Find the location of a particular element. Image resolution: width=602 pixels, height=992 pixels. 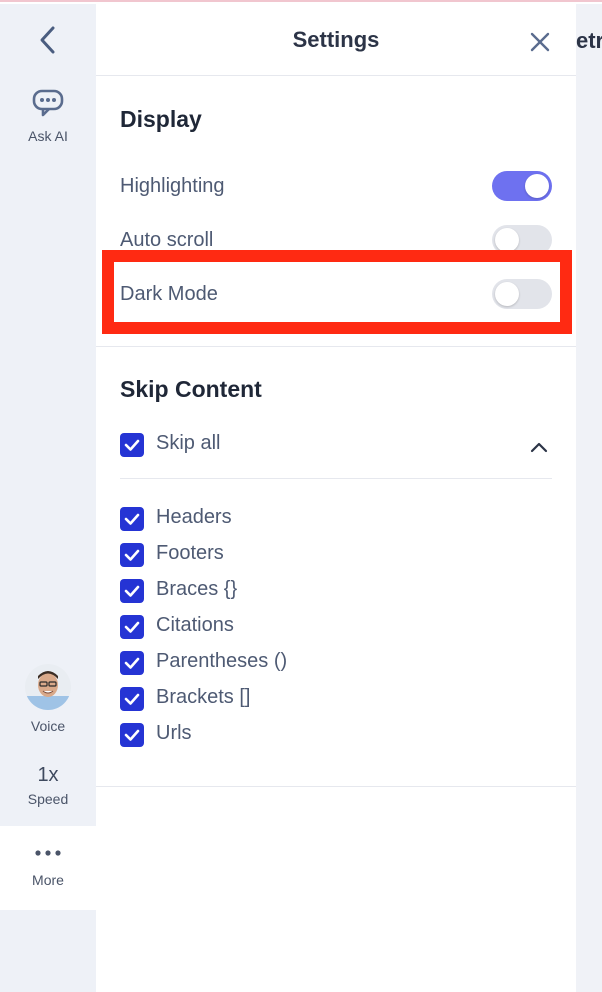

auto-scroll-toggle is located at coordinates (522, 240).